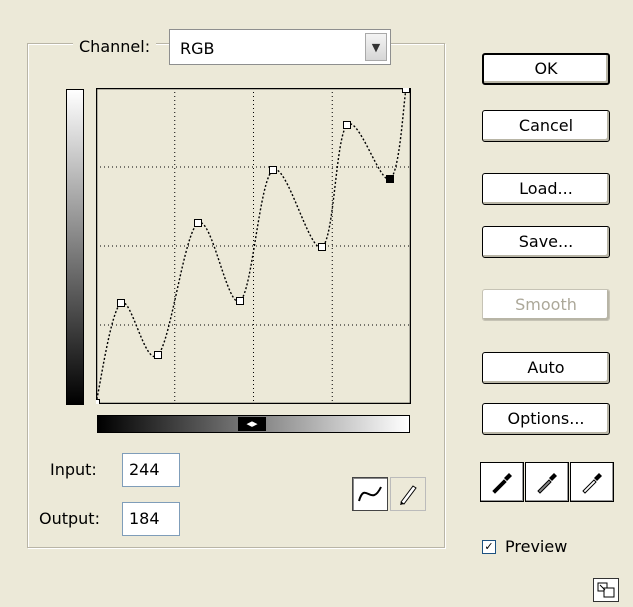  What do you see at coordinates (197, 48) in the screenshot?
I see `channel-select-value: RGB` at bounding box center [197, 48].